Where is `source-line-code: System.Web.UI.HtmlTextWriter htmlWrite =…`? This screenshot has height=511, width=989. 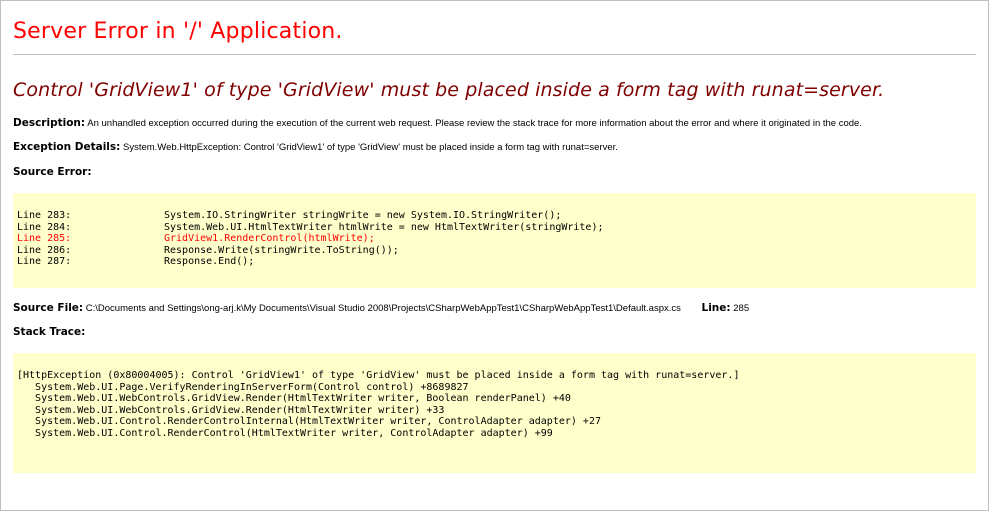 source-line-code: System.Web.UI.HtmlTextWriter htmlWrite =… is located at coordinates (384, 227).